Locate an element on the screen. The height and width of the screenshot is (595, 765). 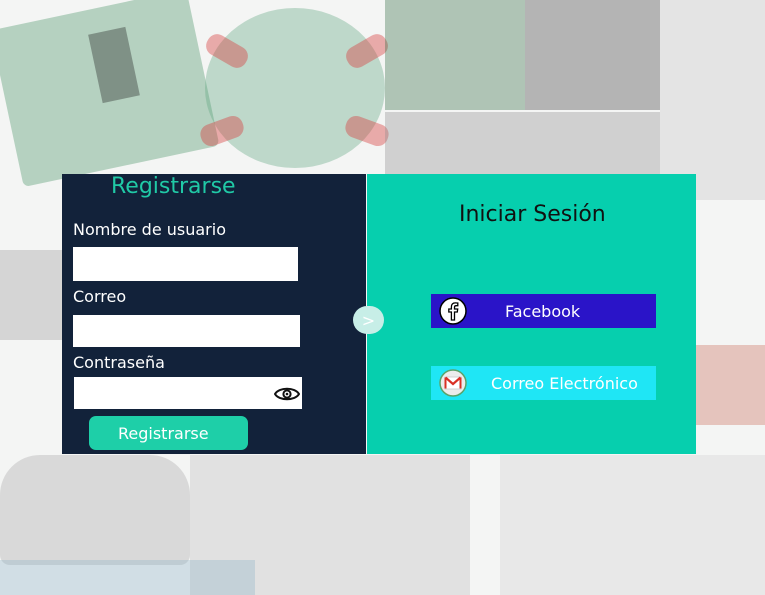
background-robot-car is located at coordinates (95, 510).